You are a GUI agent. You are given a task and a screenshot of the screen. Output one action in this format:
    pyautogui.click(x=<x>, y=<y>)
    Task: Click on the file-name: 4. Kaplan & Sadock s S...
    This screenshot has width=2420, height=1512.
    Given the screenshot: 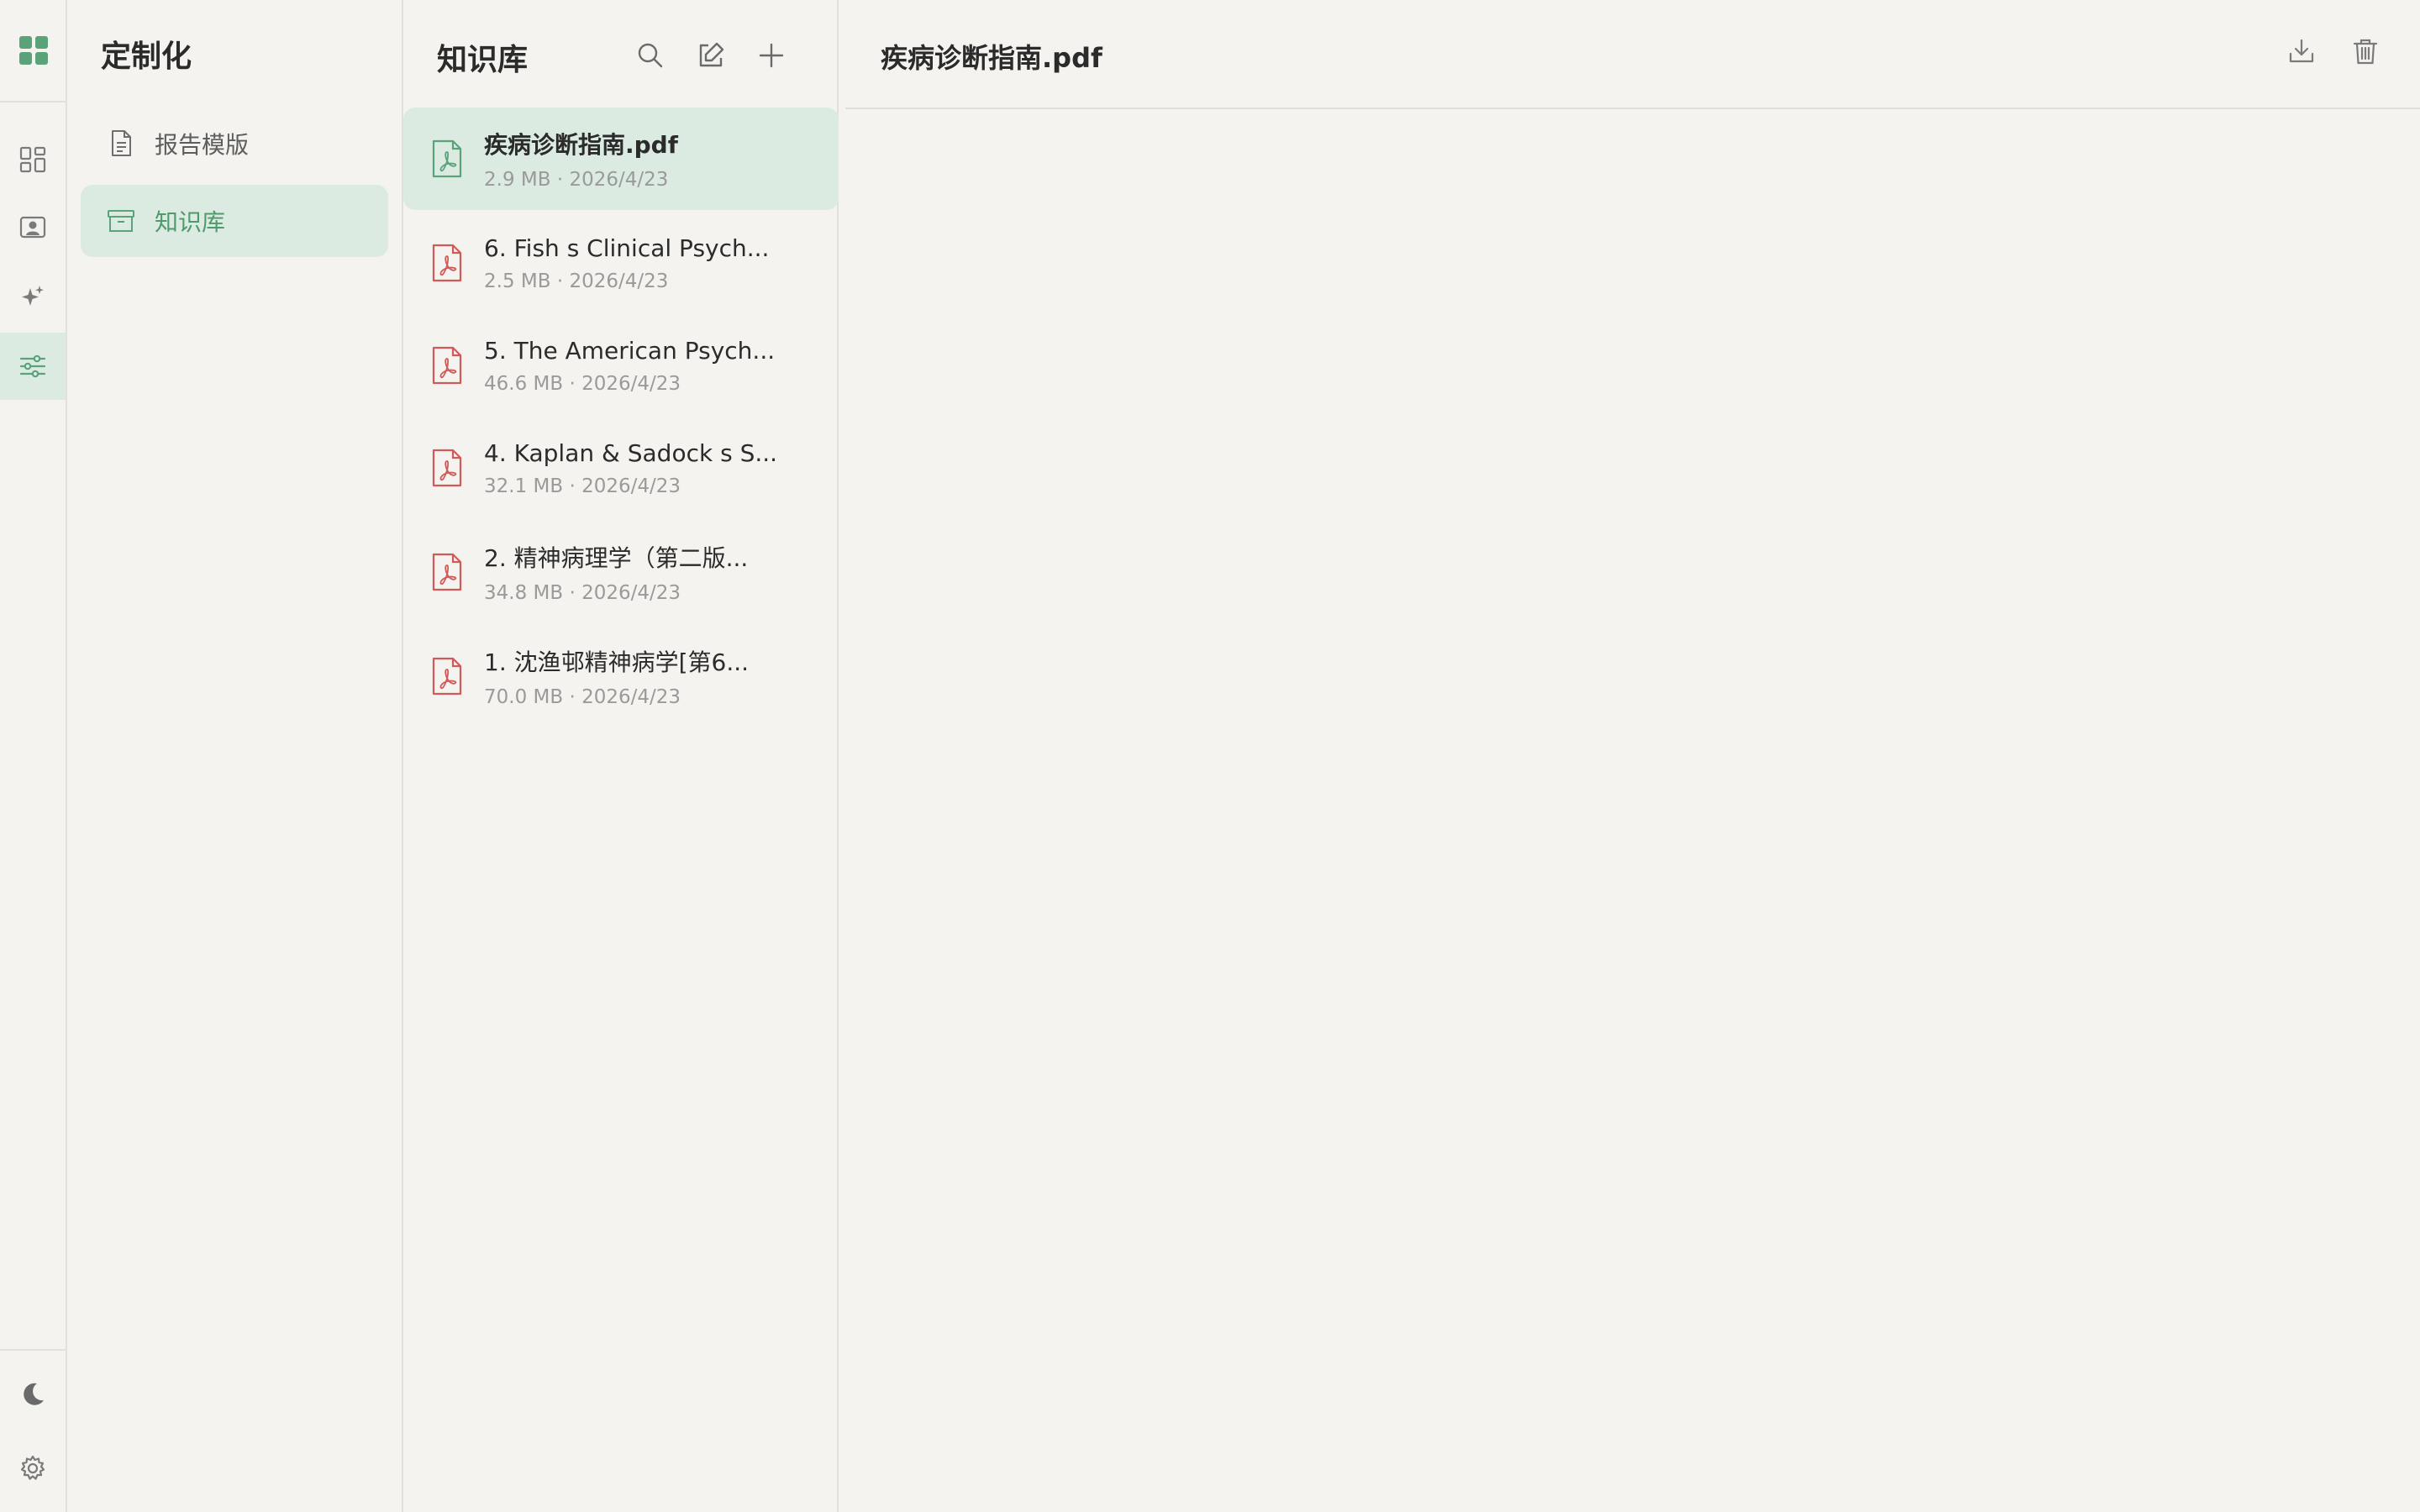 What is the action you would take?
    pyautogui.click(x=631, y=452)
    